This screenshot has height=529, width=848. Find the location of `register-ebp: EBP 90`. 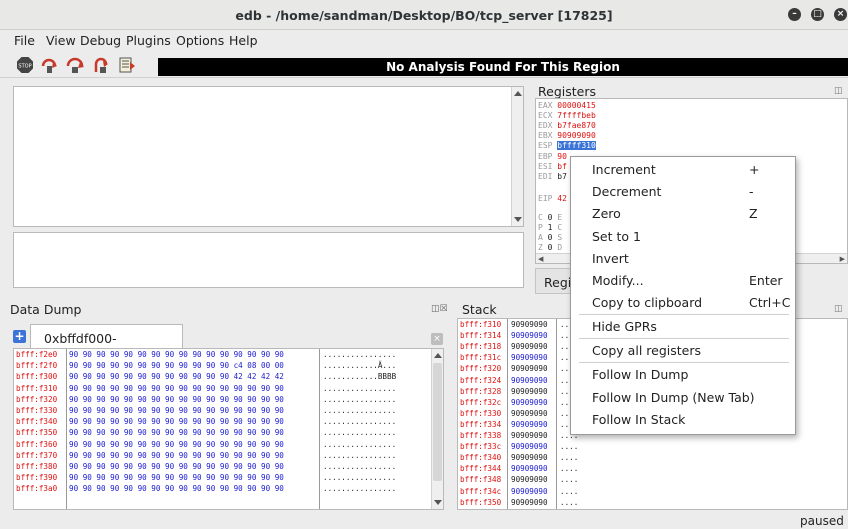

register-ebp: EBP 90 is located at coordinates (552, 157).